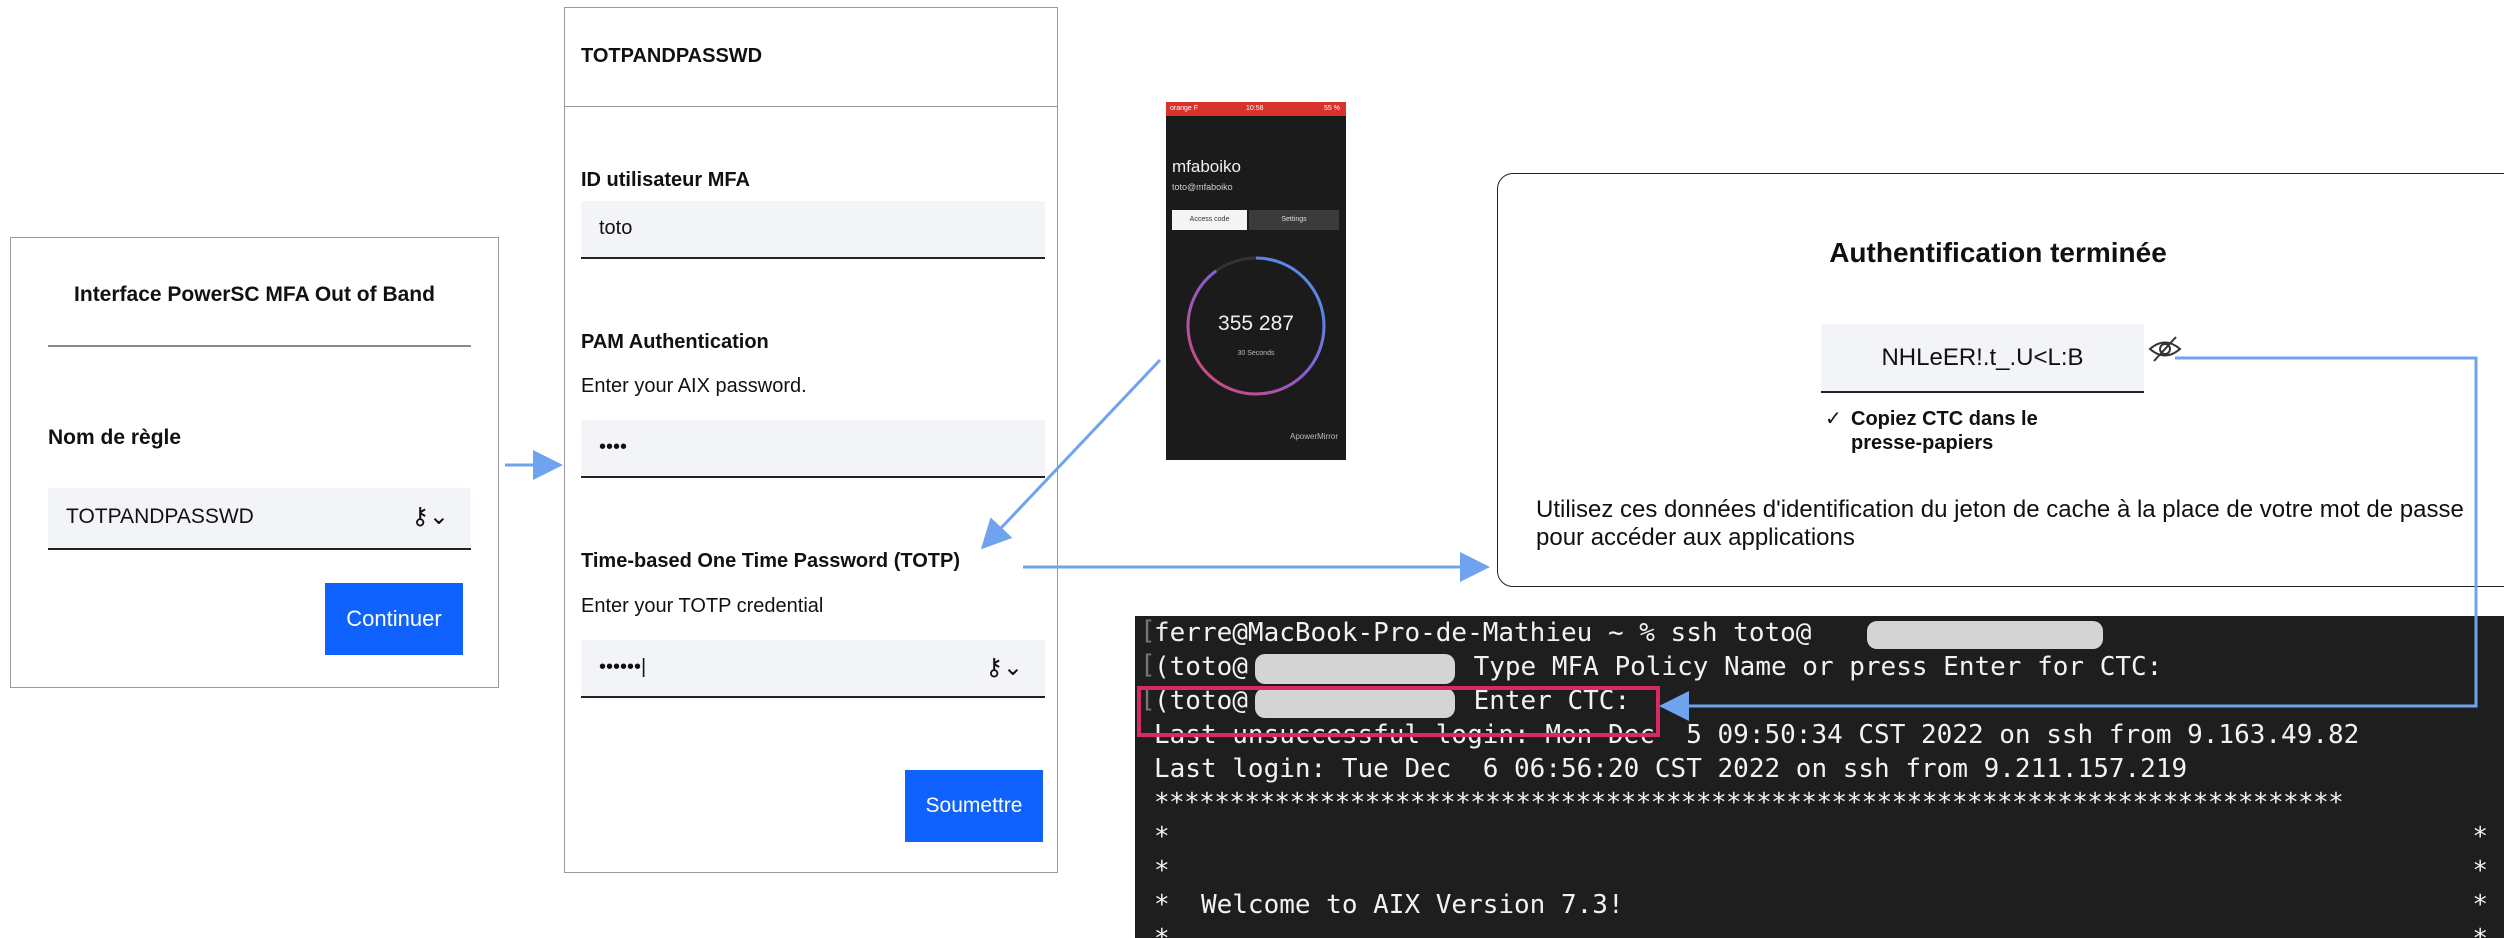 This screenshot has height=938, width=2504. I want to click on arrow-token-to-terminal, so click(2068, 538).